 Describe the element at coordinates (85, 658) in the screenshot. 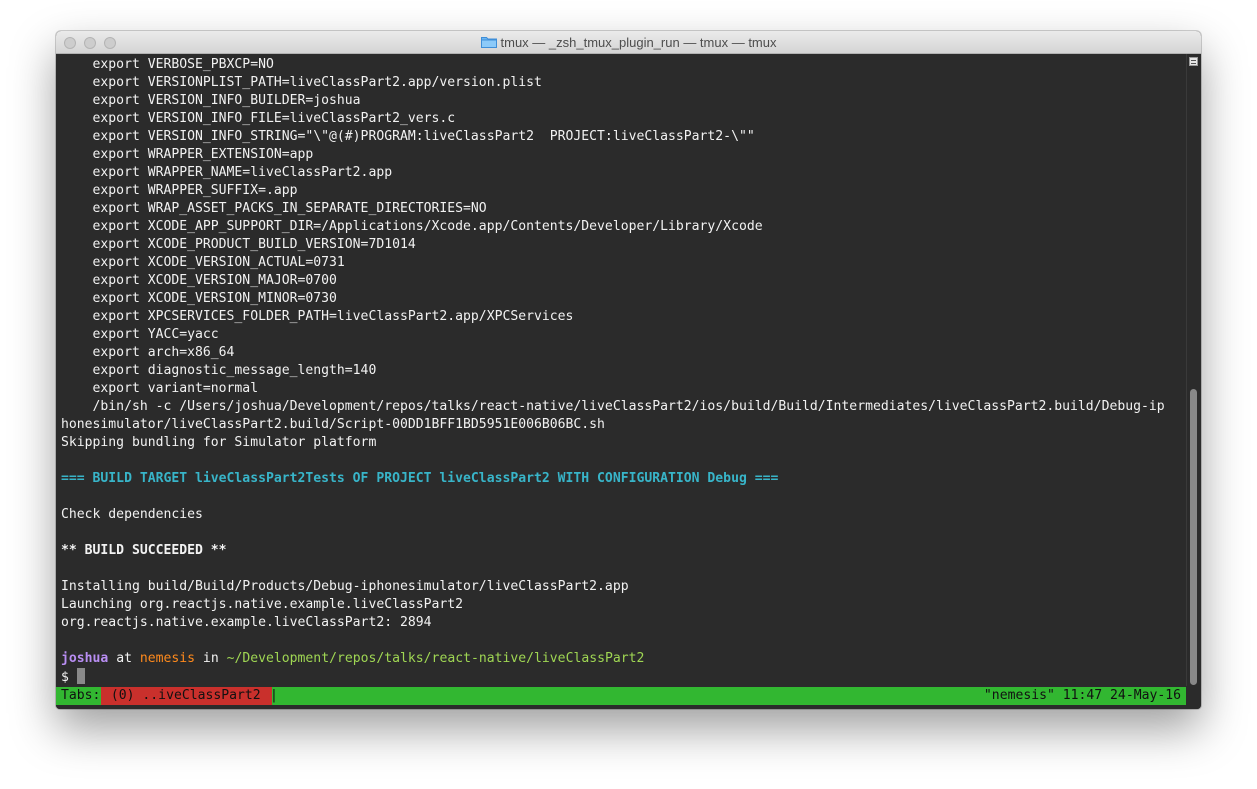

I see `prompt-user: joshua` at that location.